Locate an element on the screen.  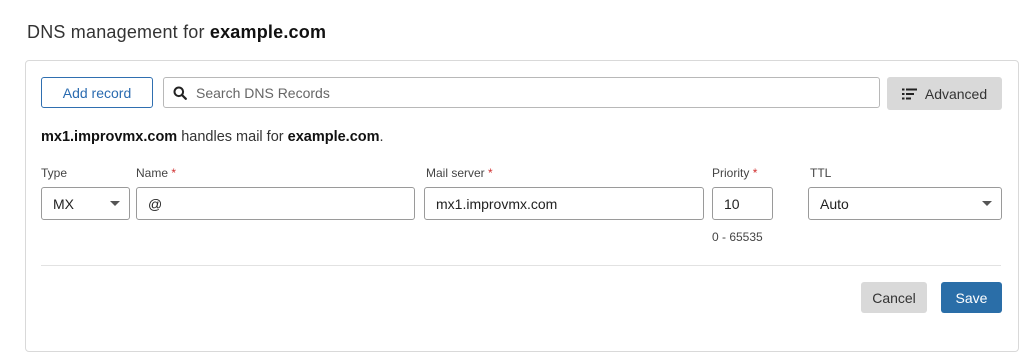
ttl-label-text: TTL is located at coordinates (821, 173).